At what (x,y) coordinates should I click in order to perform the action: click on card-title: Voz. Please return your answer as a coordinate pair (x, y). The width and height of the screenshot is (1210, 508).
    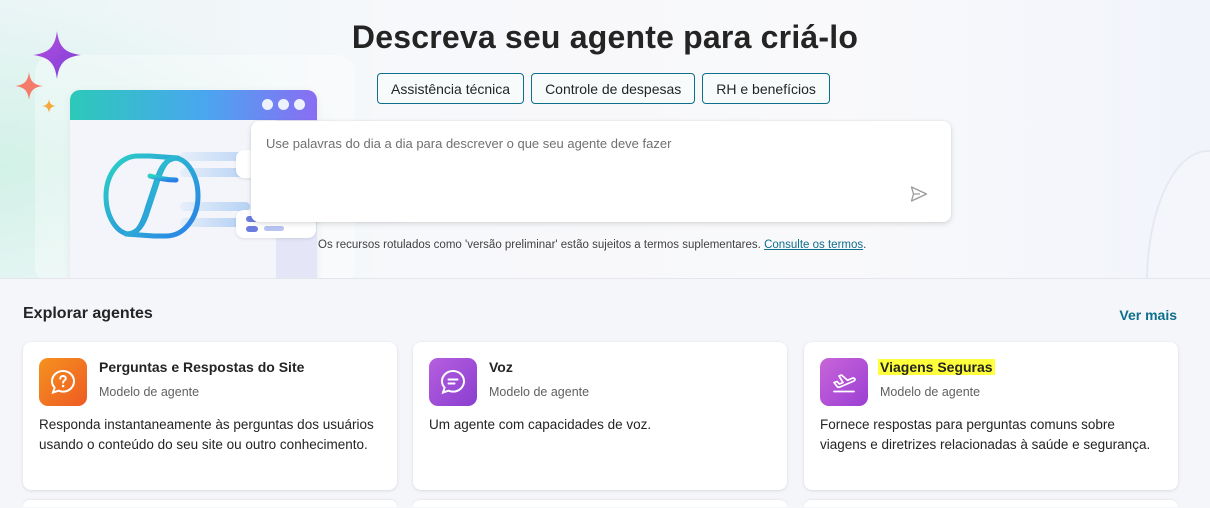
    Looking at the image, I should click on (501, 367).